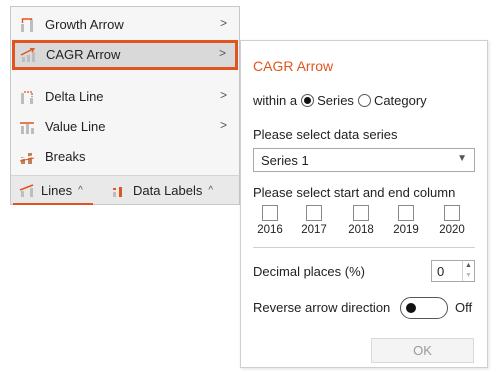 Image resolution: width=496 pixels, height=372 pixels. What do you see at coordinates (117, 192) in the screenshot?
I see `data-labels-icon` at bounding box center [117, 192].